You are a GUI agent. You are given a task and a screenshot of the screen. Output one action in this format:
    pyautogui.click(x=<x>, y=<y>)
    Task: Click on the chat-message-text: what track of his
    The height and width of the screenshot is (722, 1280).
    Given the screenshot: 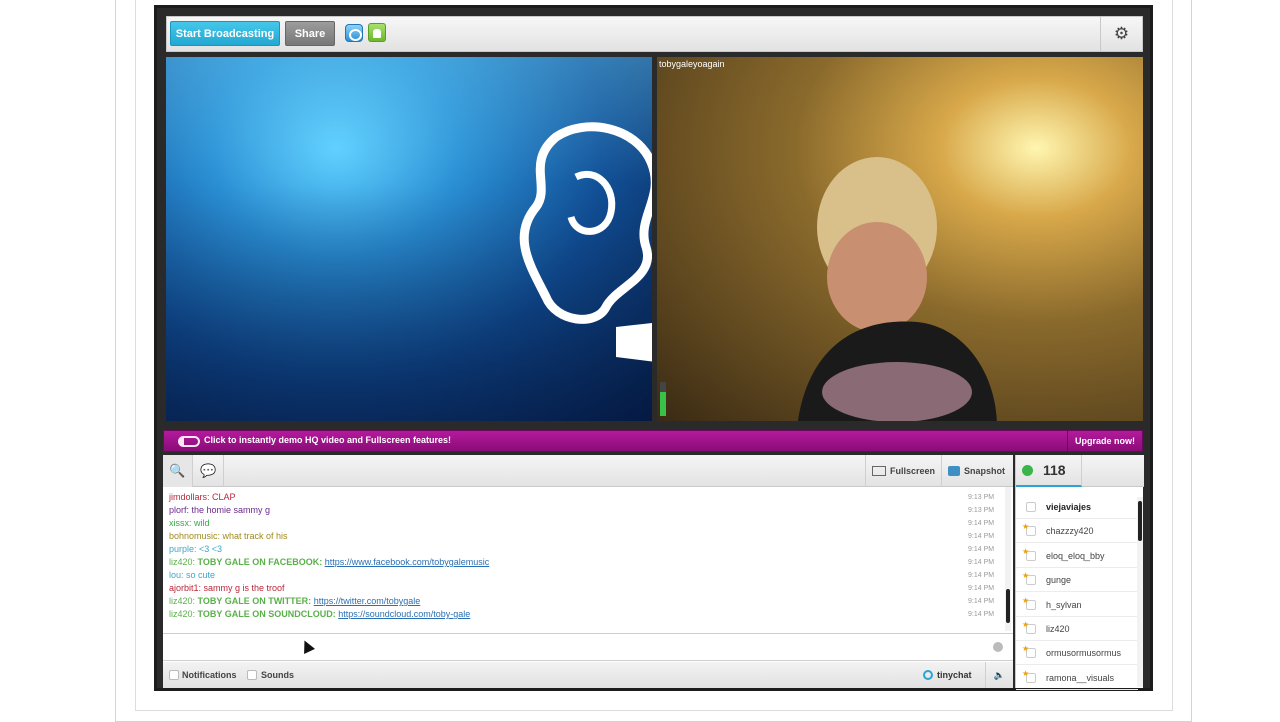 What is the action you would take?
    pyautogui.click(x=254, y=536)
    